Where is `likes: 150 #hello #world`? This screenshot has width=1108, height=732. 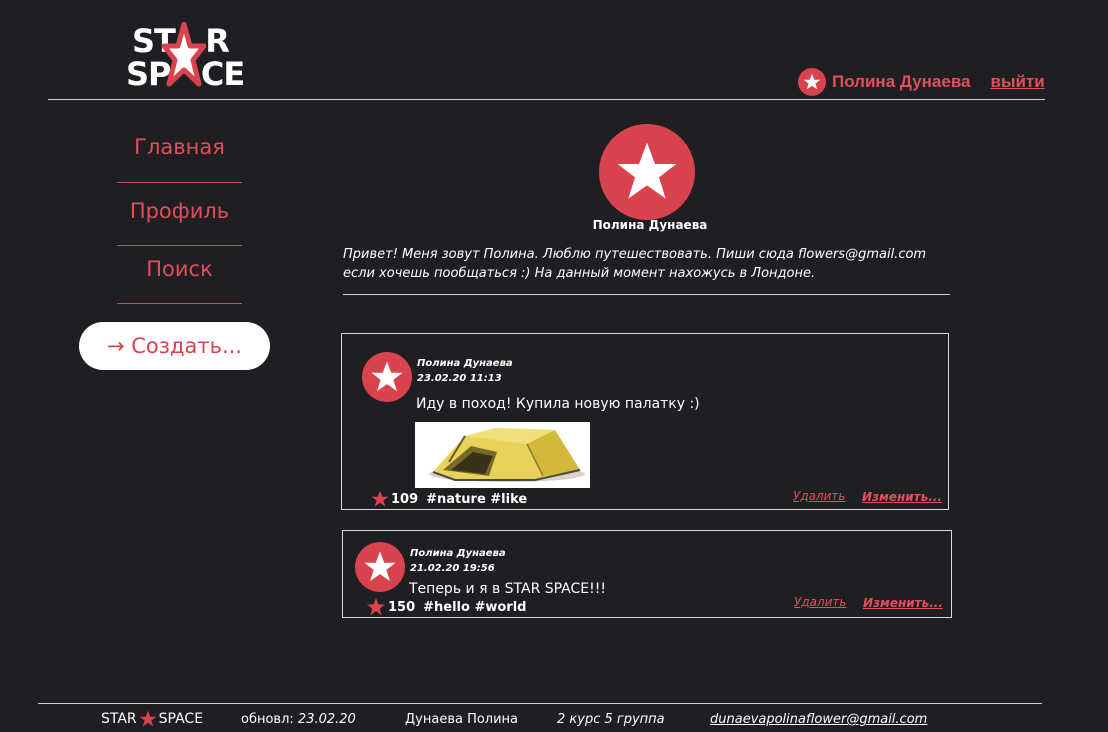 likes: 150 #hello #world is located at coordinates (446, 607).